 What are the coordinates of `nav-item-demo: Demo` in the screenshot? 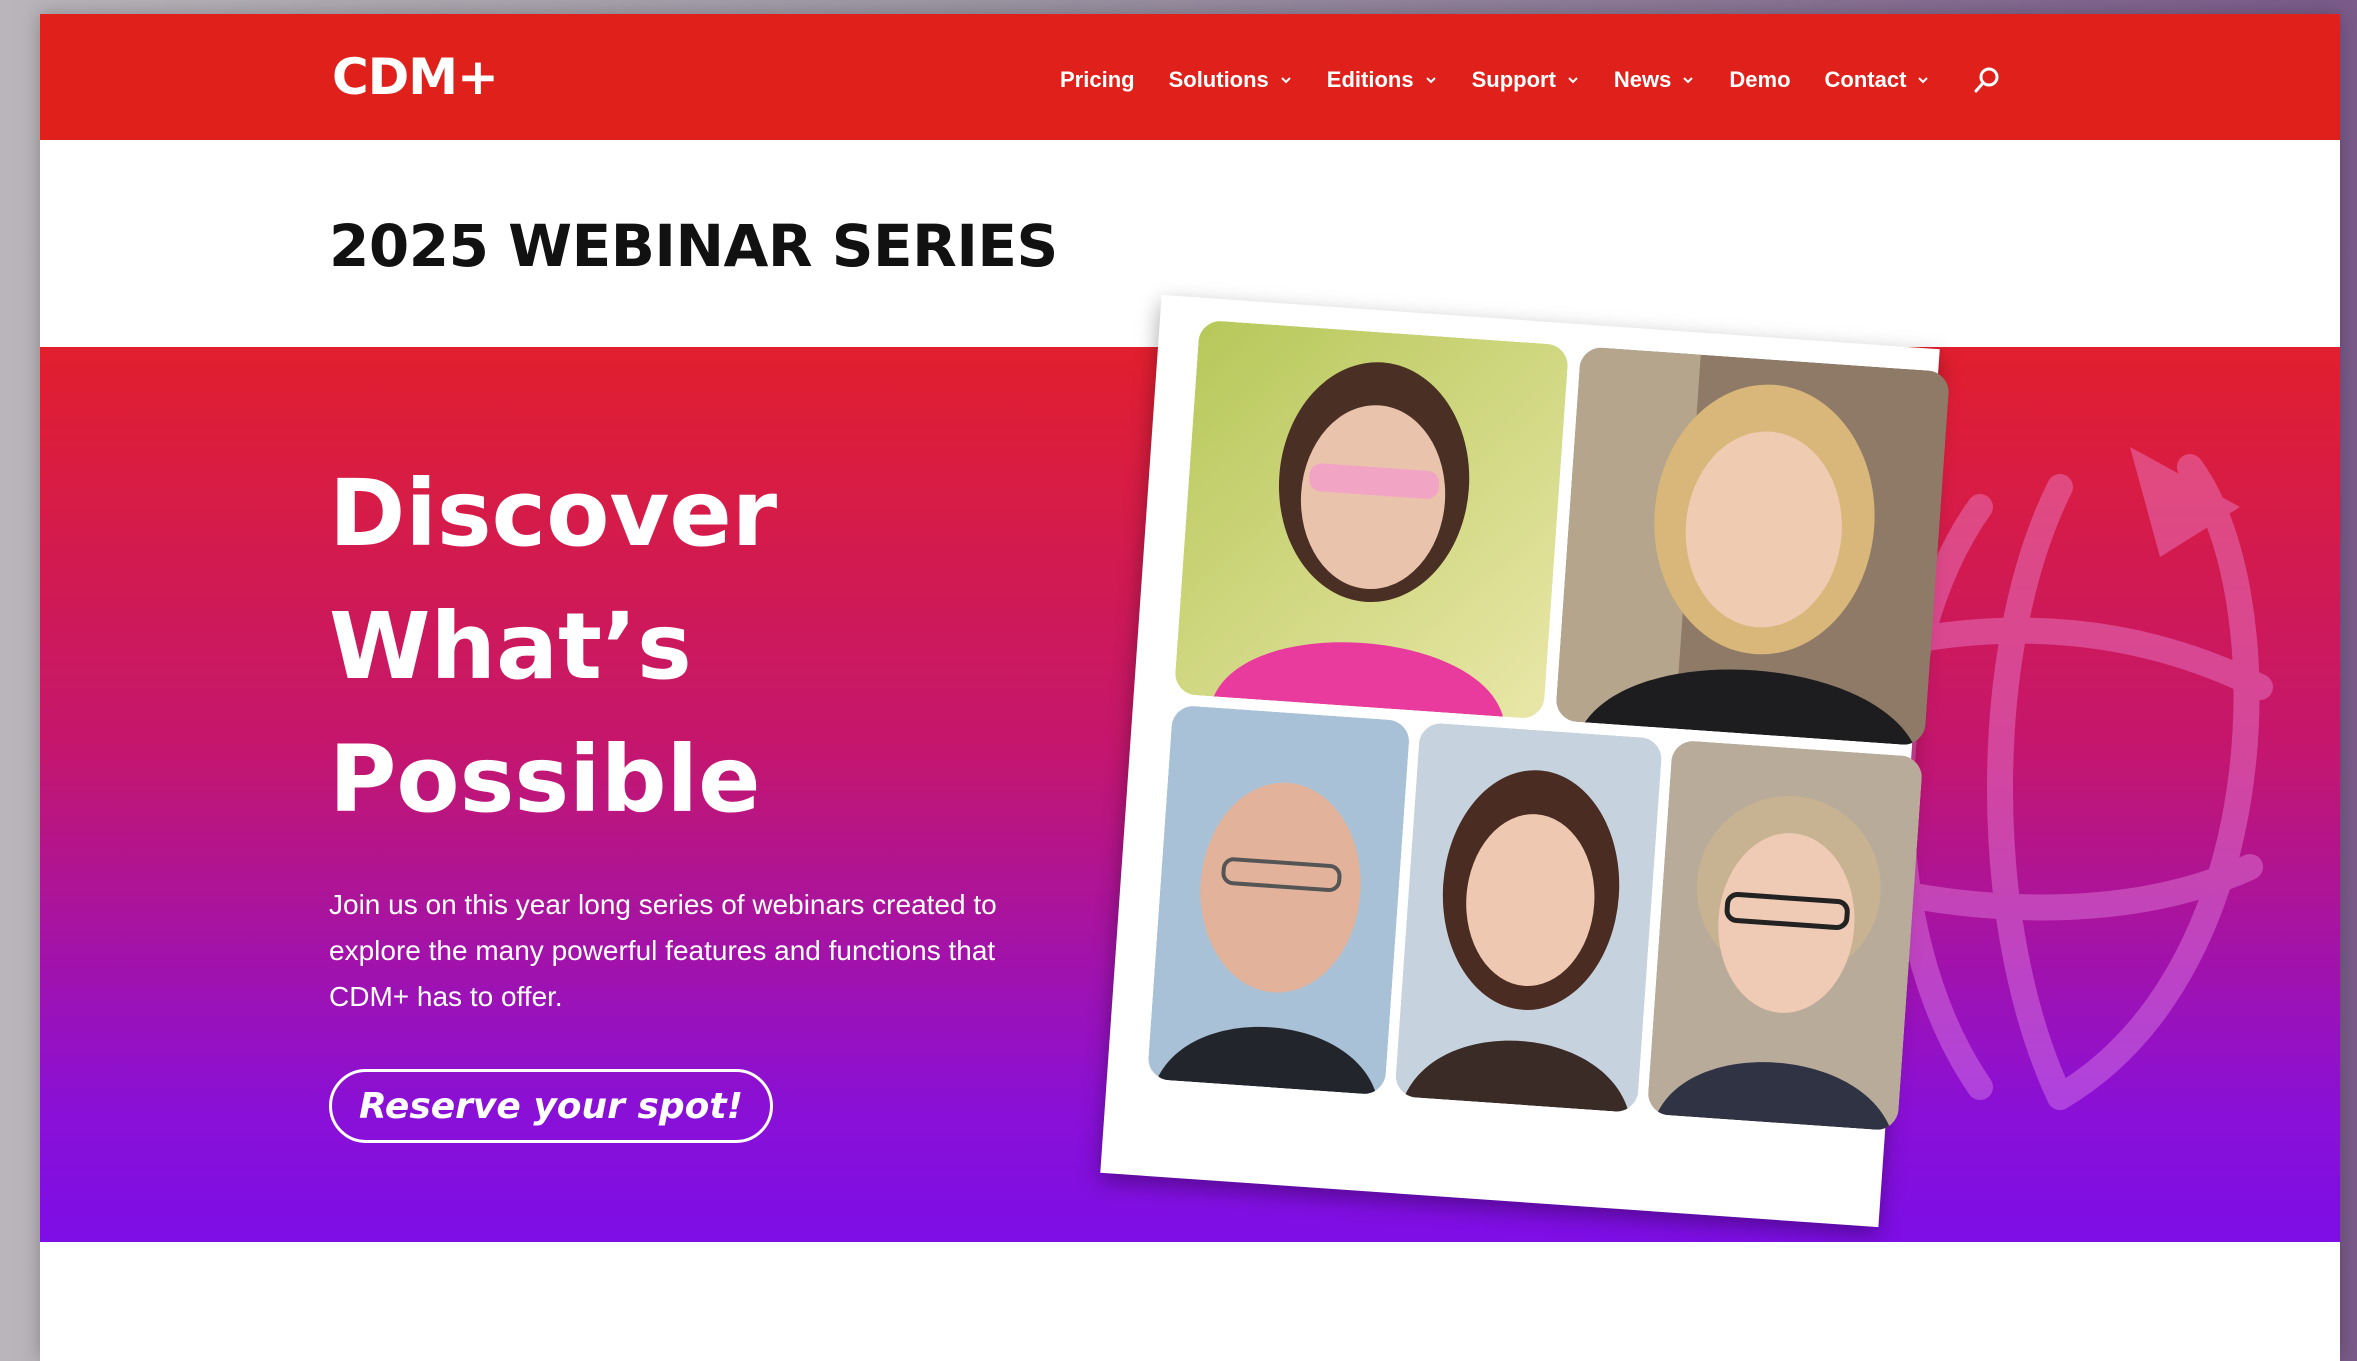 It's located at (1759, 80).